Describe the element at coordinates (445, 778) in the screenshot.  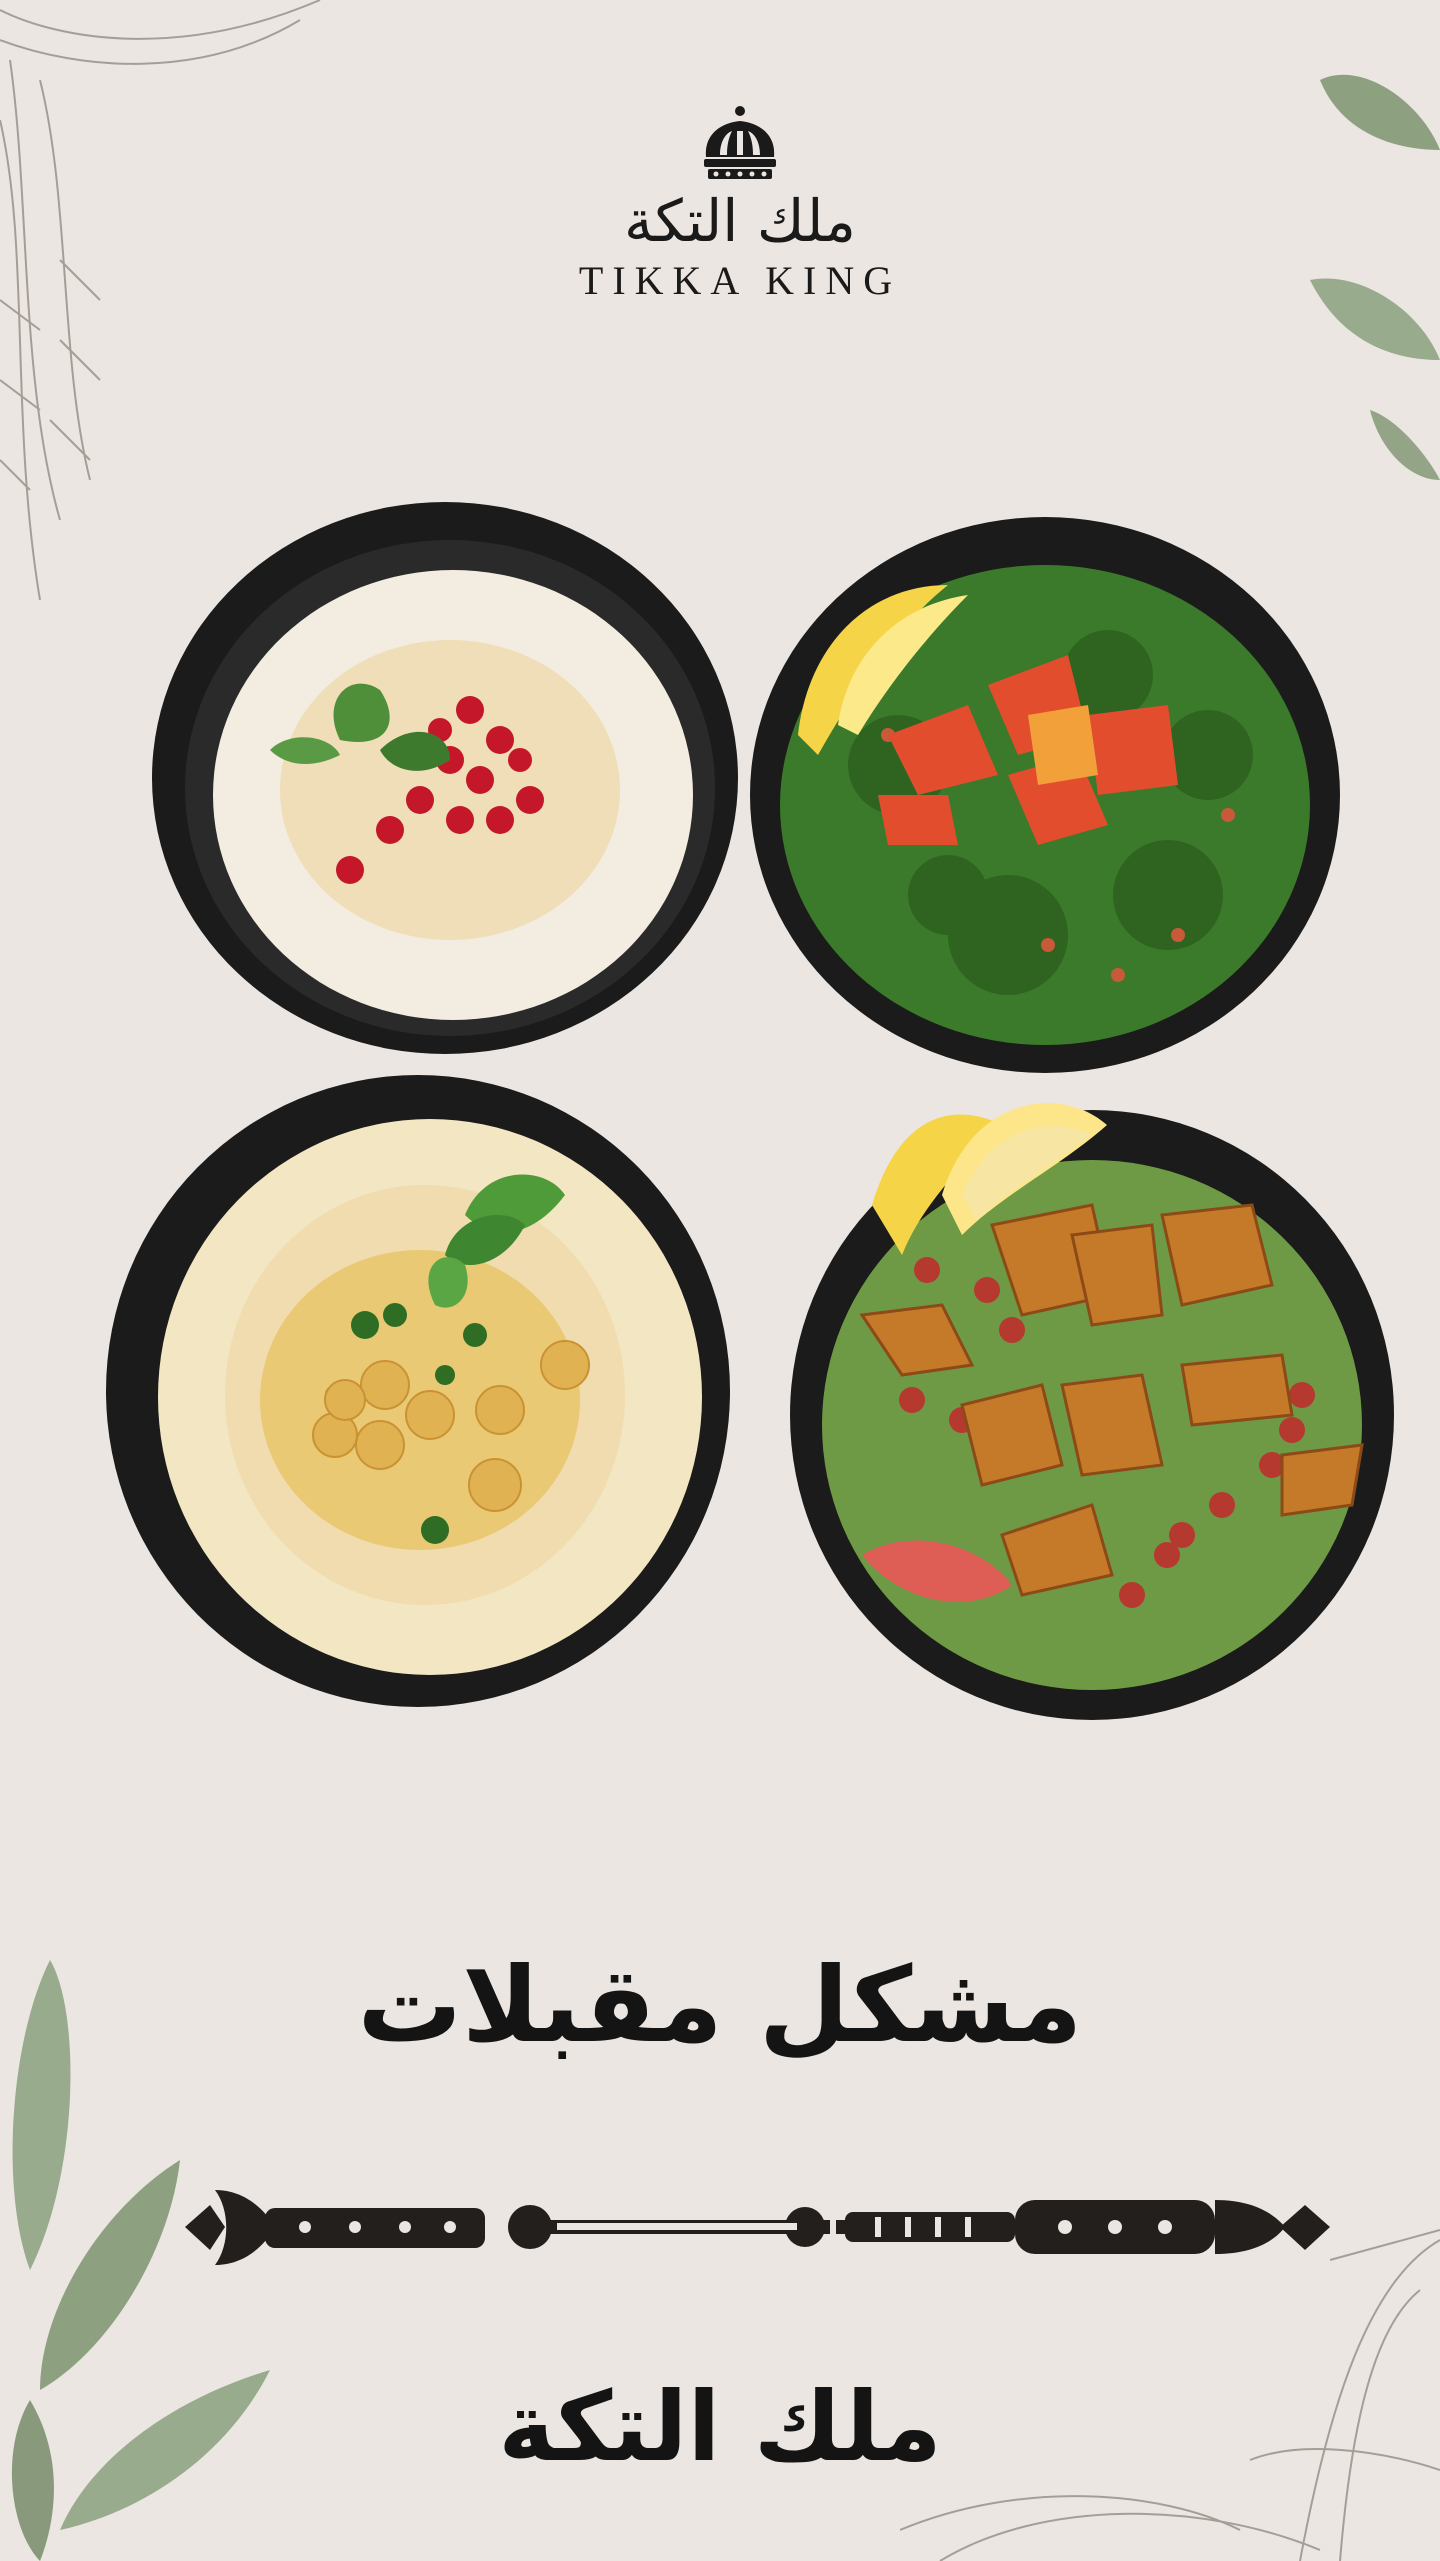
I see `dish-mutabal` at that location.